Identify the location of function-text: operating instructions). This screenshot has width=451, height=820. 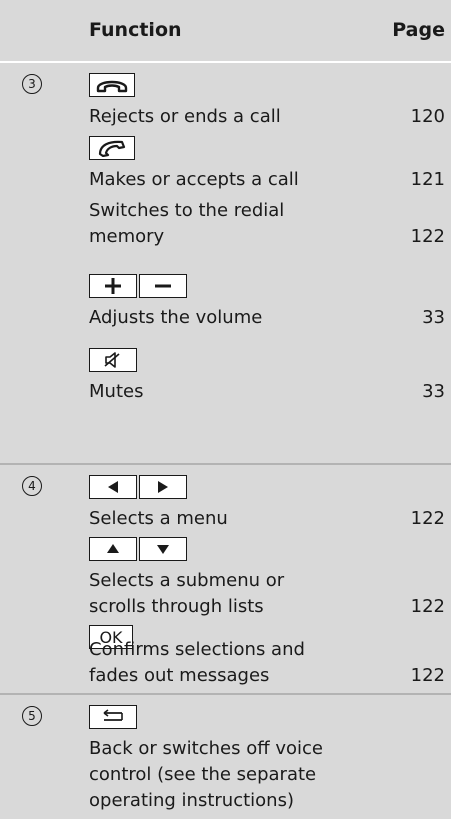
(191, 800).